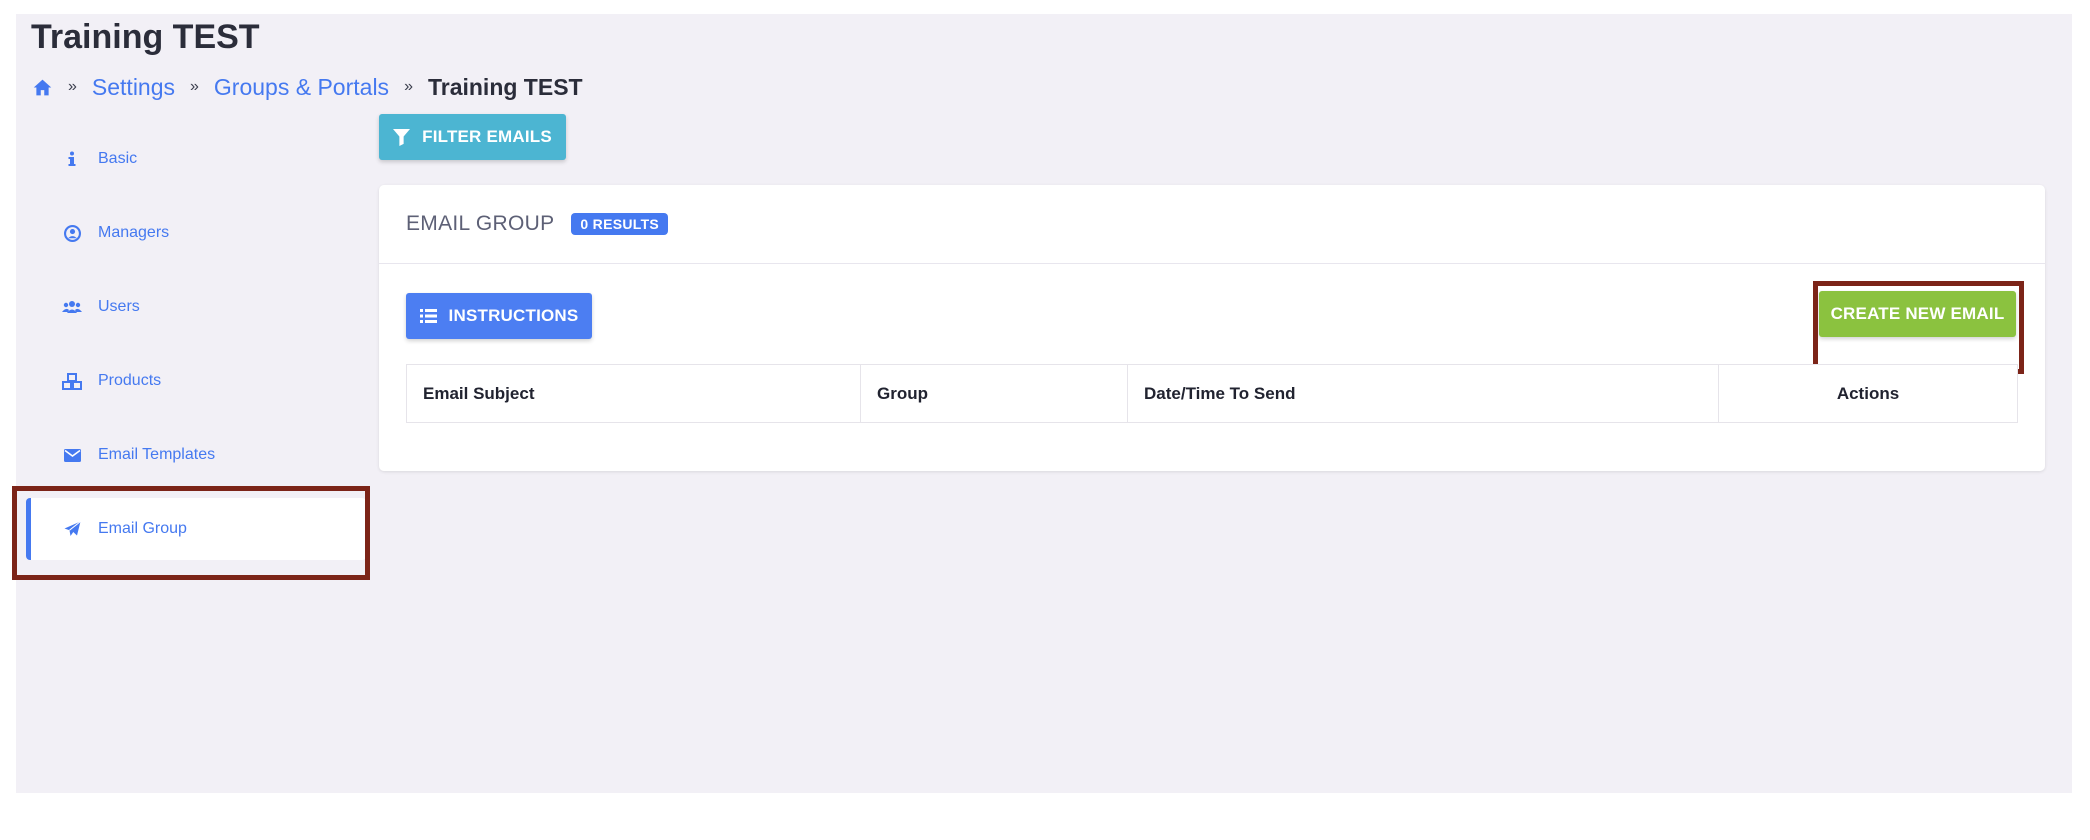  I want to click on sidebar-item-email-templates: Email Templates, so click(196, 455).